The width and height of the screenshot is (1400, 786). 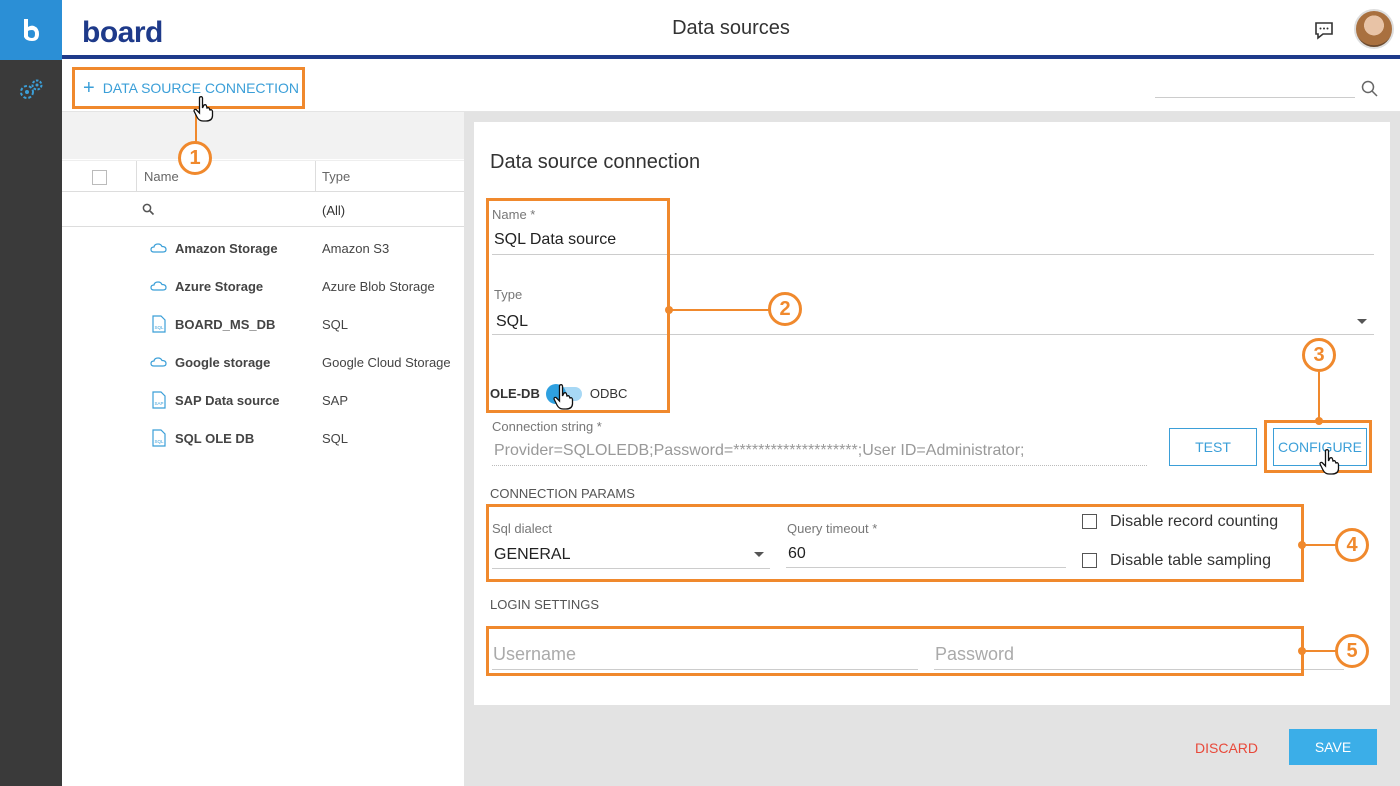 What do you see at coordinates (225, 324) in the screenshot?
I see `list-item-name: BOARD_MS_DB` at bounding box center [225, 324].